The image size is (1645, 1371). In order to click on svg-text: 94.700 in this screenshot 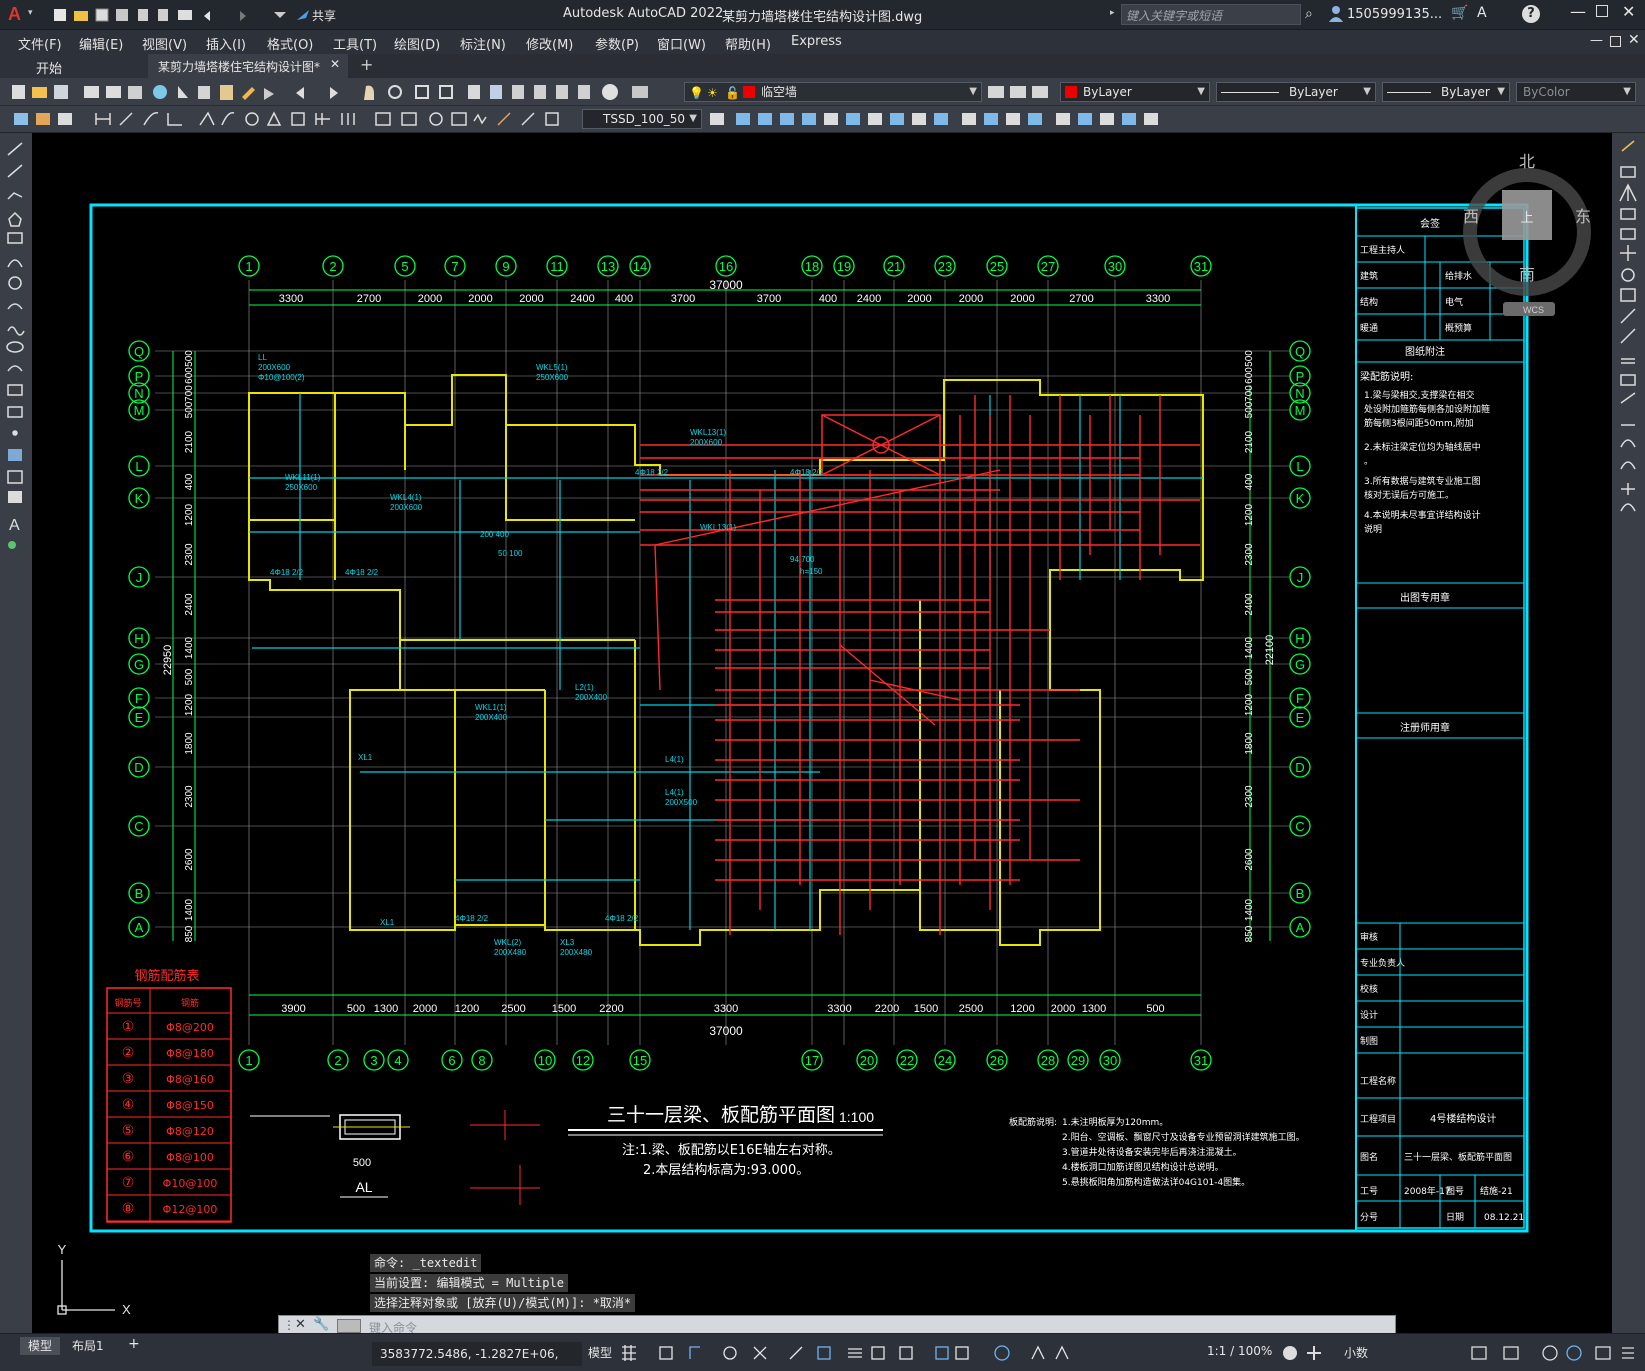, I will do `click(802, 559)`.